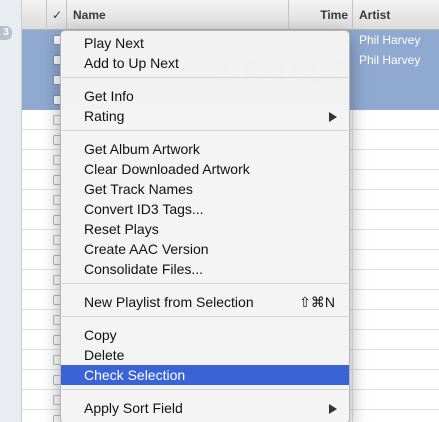  Describe the element at coordinates (56, 15) in the screenshot. I see `column-header-check: ✓` at that location.